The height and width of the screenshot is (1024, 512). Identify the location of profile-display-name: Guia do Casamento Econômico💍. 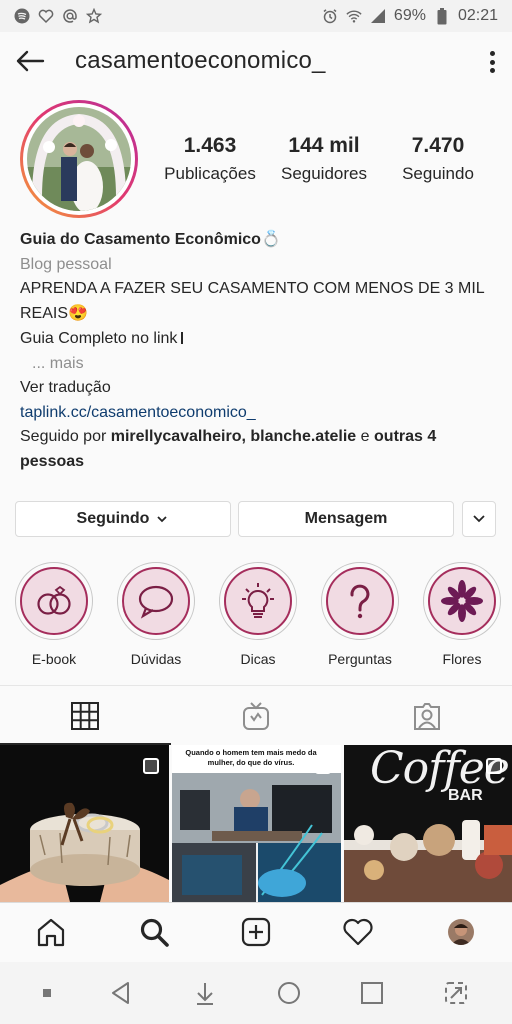
(150, 239).